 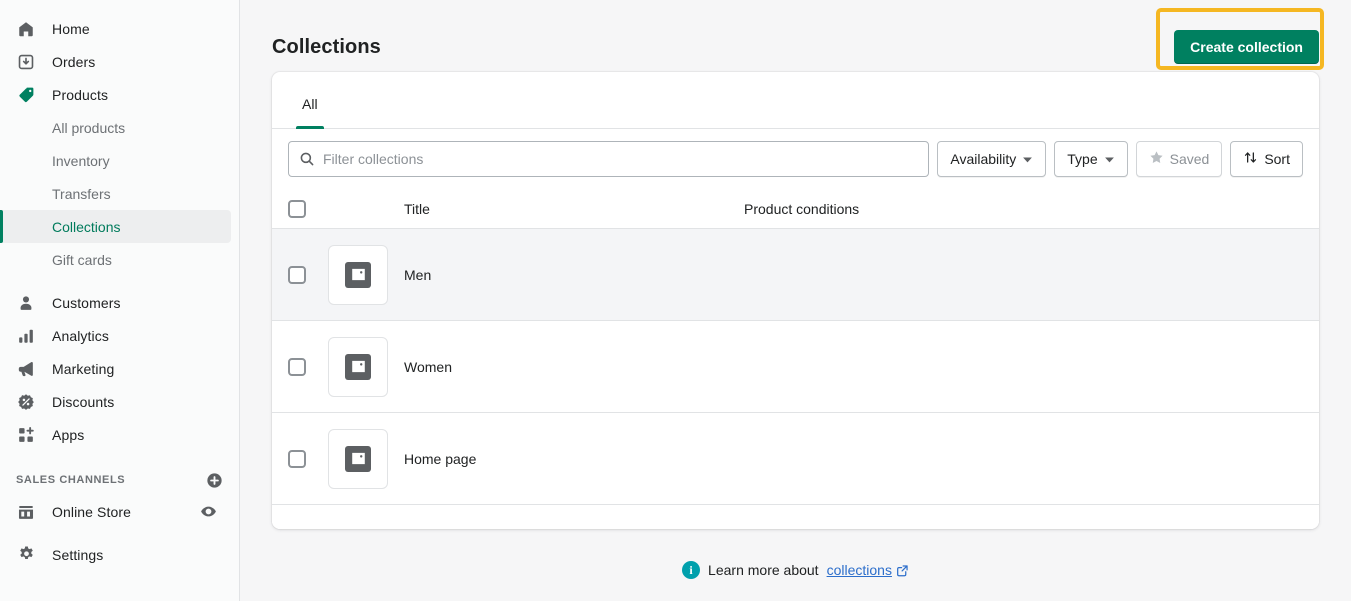 What do you see at coordinates (71, 480) in the screenshot?
I see `sales-channels-label: SALES CHANNELS` at bounding box center [71, 480].